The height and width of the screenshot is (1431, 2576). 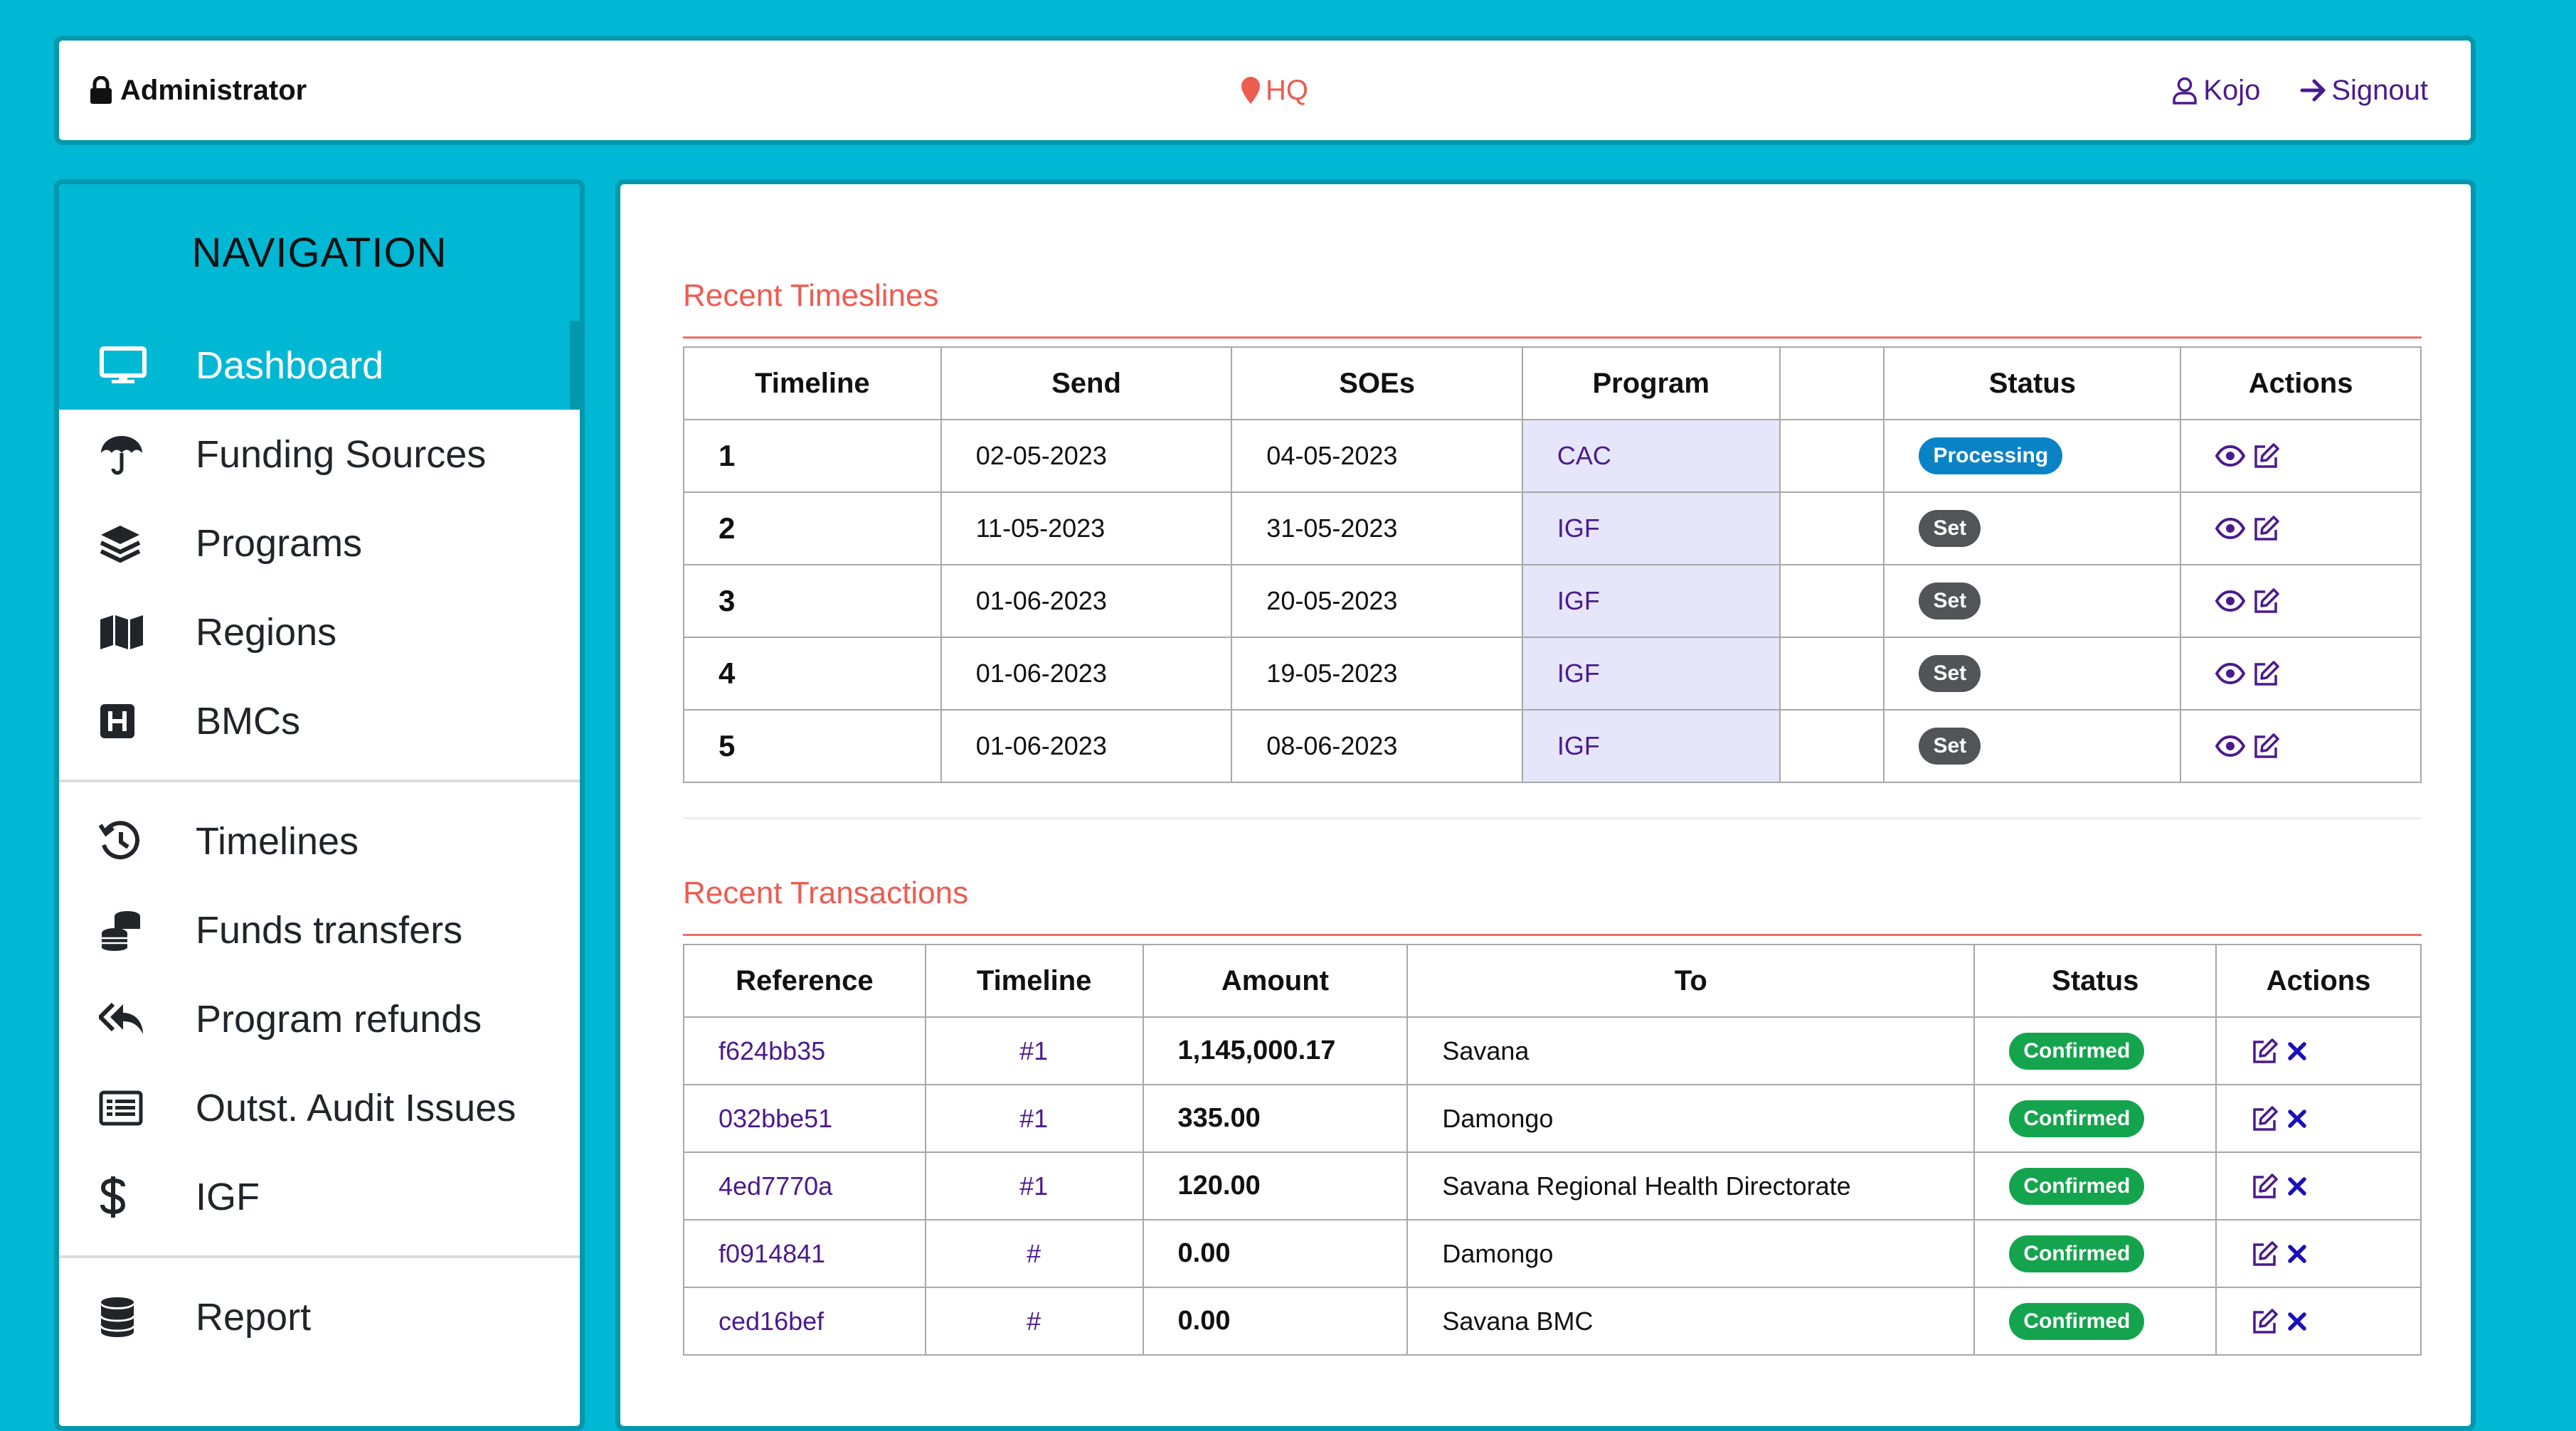 I want to click on soes-date-cell: 19-05-2023, so click(x=1377, y=674).